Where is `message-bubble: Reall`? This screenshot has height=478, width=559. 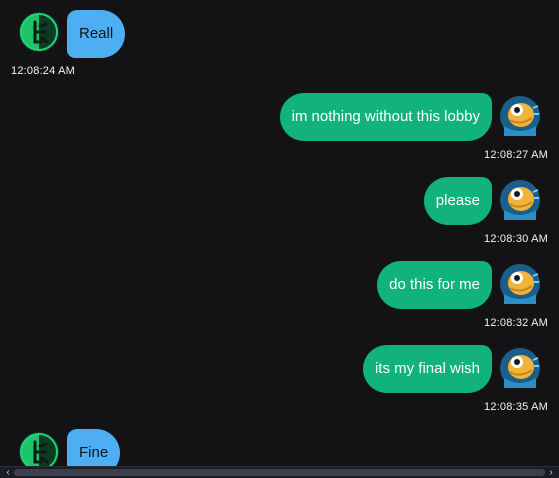
message-bubble: Reall is located at coordinates (96, 34).